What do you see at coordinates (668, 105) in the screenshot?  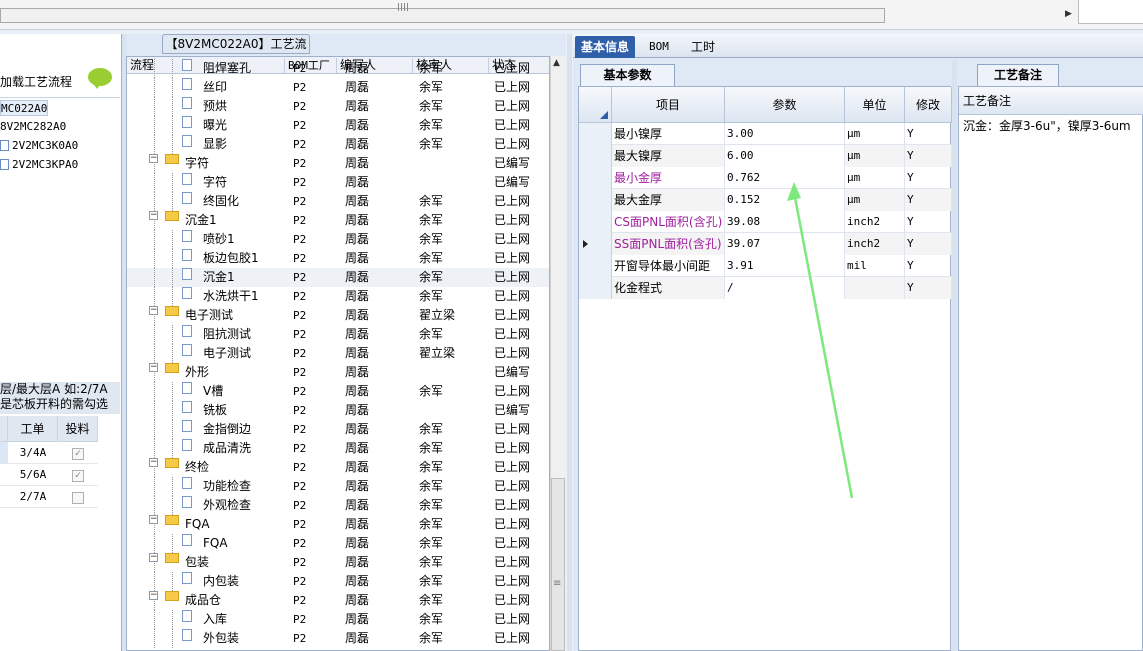 I see `param-col-0: 项目` at bounding box center [668, 105].